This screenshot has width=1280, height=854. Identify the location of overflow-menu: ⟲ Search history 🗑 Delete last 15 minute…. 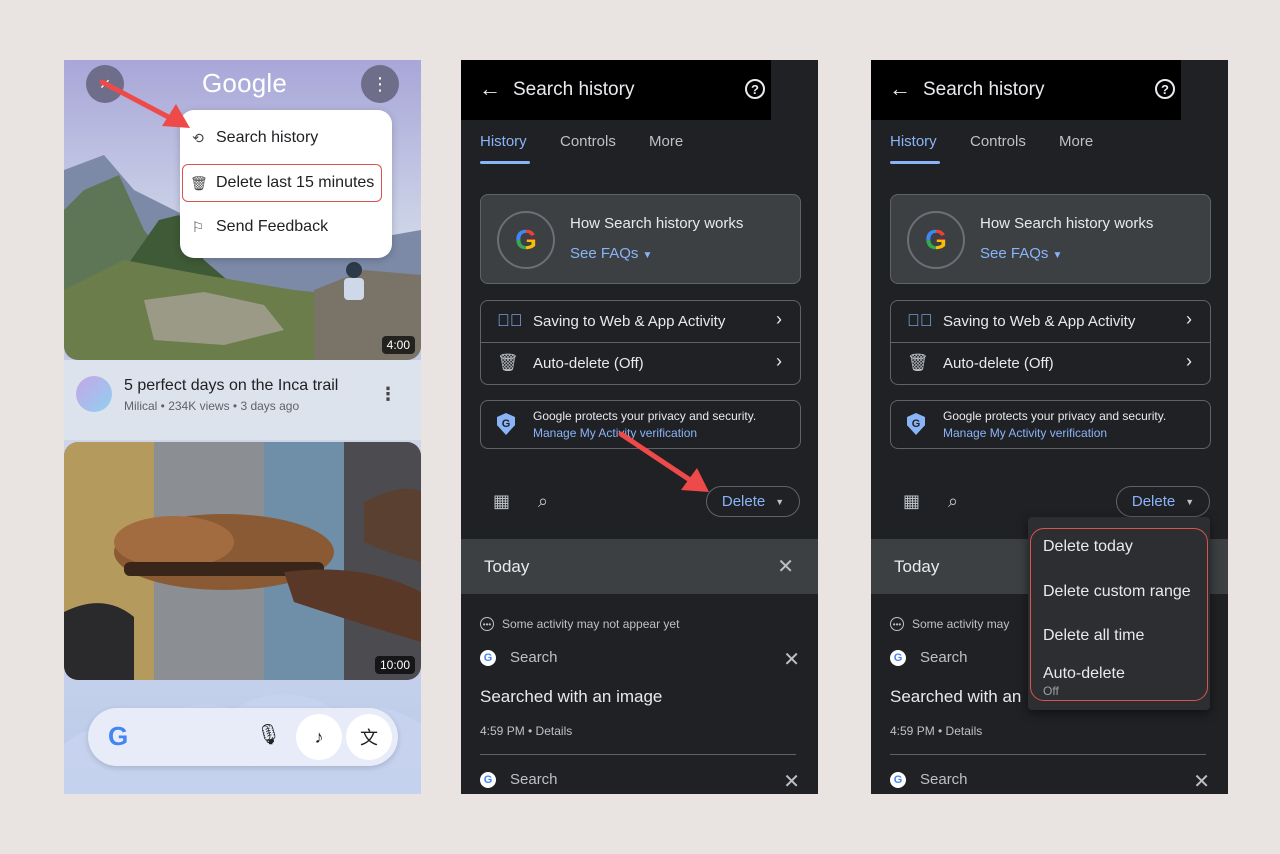
(286, 184).